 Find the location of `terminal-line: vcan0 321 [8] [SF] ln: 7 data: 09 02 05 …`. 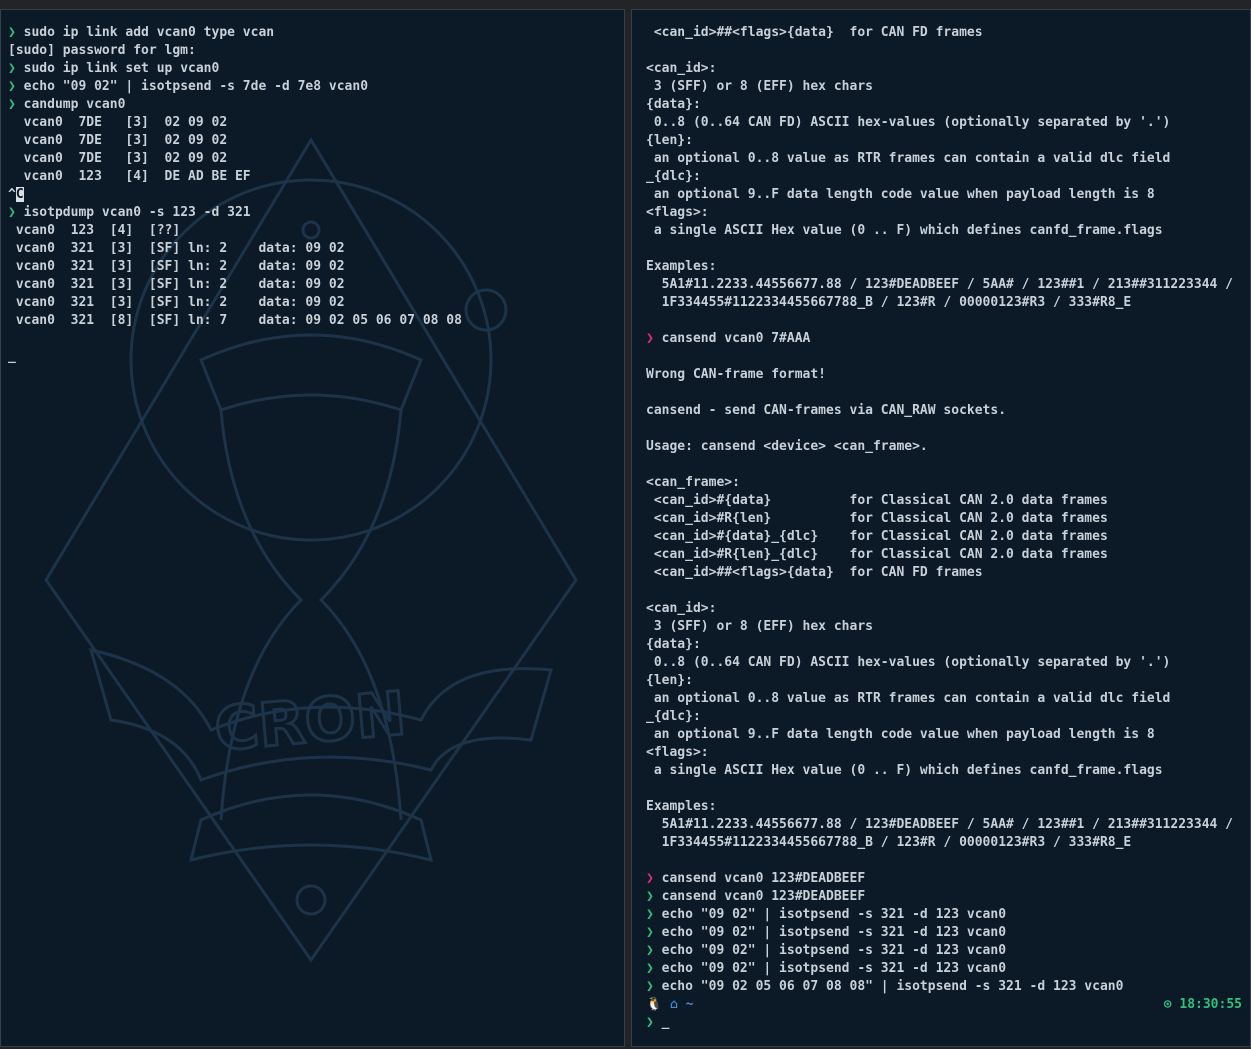

terminal-line: vcan0 321 [8] [SF] ln: 7 data: 09 02 05 … is located at coordinates (316, 321).